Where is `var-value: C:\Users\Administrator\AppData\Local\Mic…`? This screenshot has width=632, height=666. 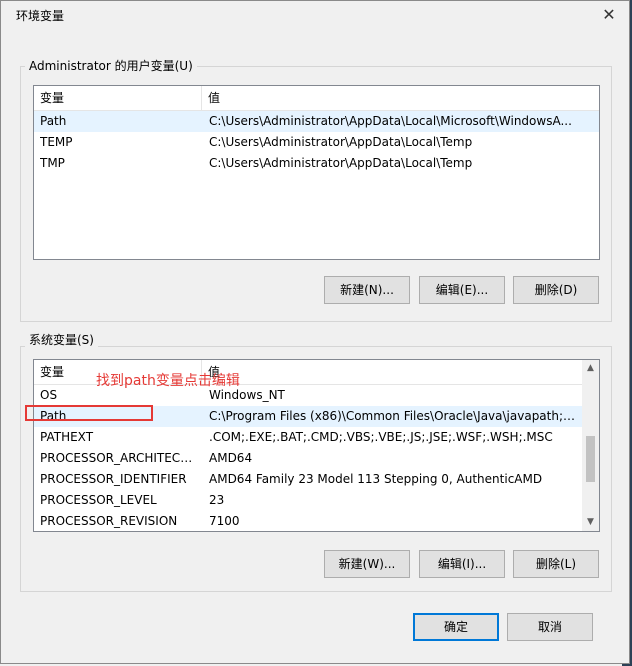 var-value: C:\Users\Administrator\AppData\Local\Mic… is located at coordinates (390, 121).